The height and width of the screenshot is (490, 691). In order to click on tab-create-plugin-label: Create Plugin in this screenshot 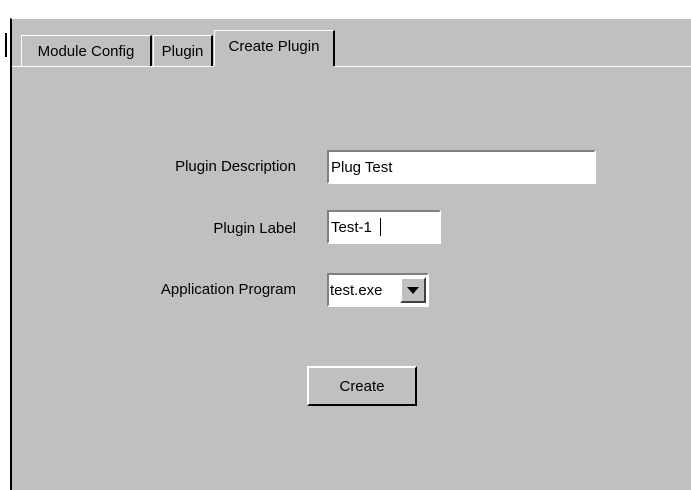, I will do `click(274, 46)`.